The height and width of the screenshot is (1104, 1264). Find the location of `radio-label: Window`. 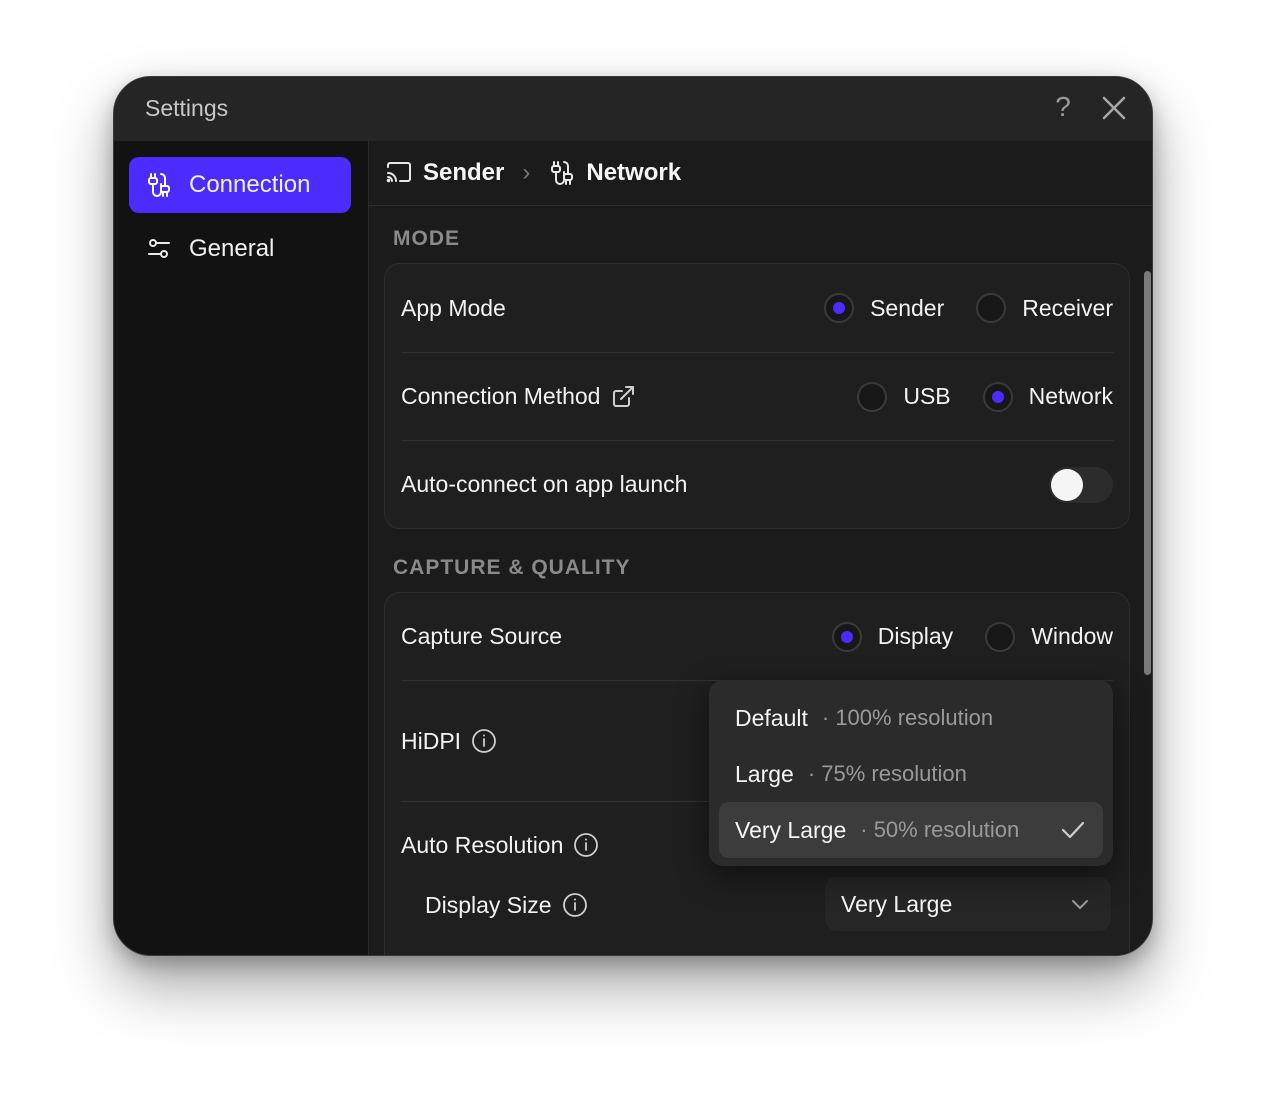

radio-label: Window is located at coordinates (1072, 636).